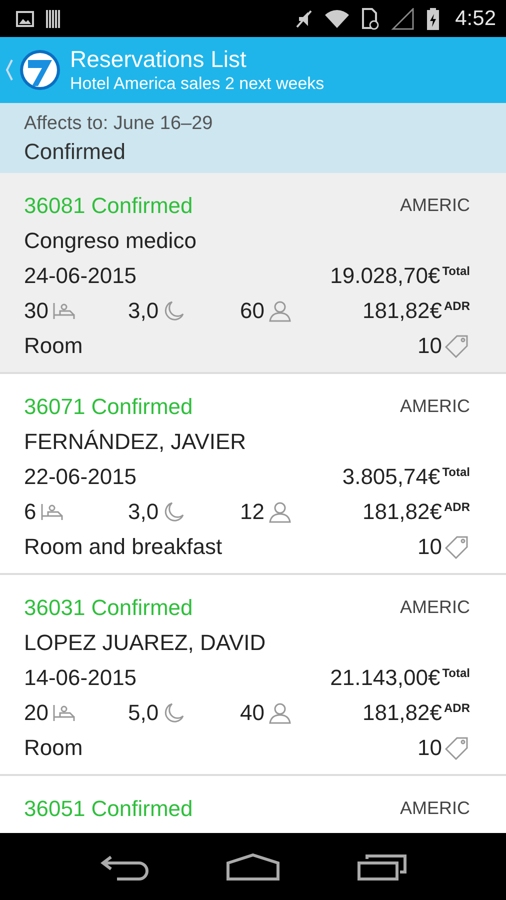  I want to click on arrival-date: 14-06-2015, so click(80, 677).